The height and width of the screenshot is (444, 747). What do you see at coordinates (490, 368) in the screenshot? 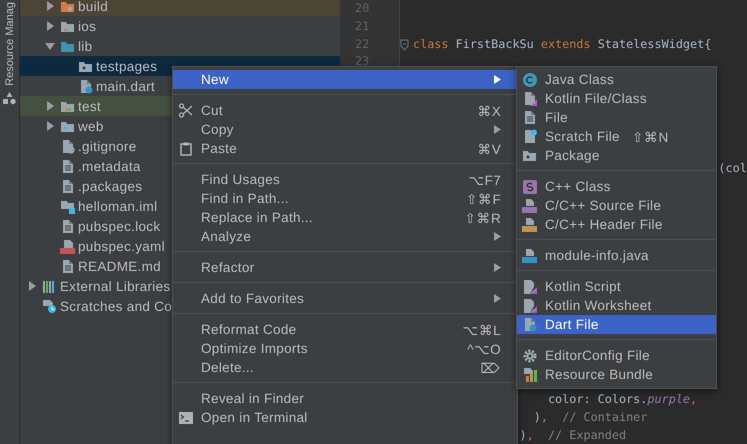
I see `shortcut-text: ⌦` at bounding box center [490, 368].